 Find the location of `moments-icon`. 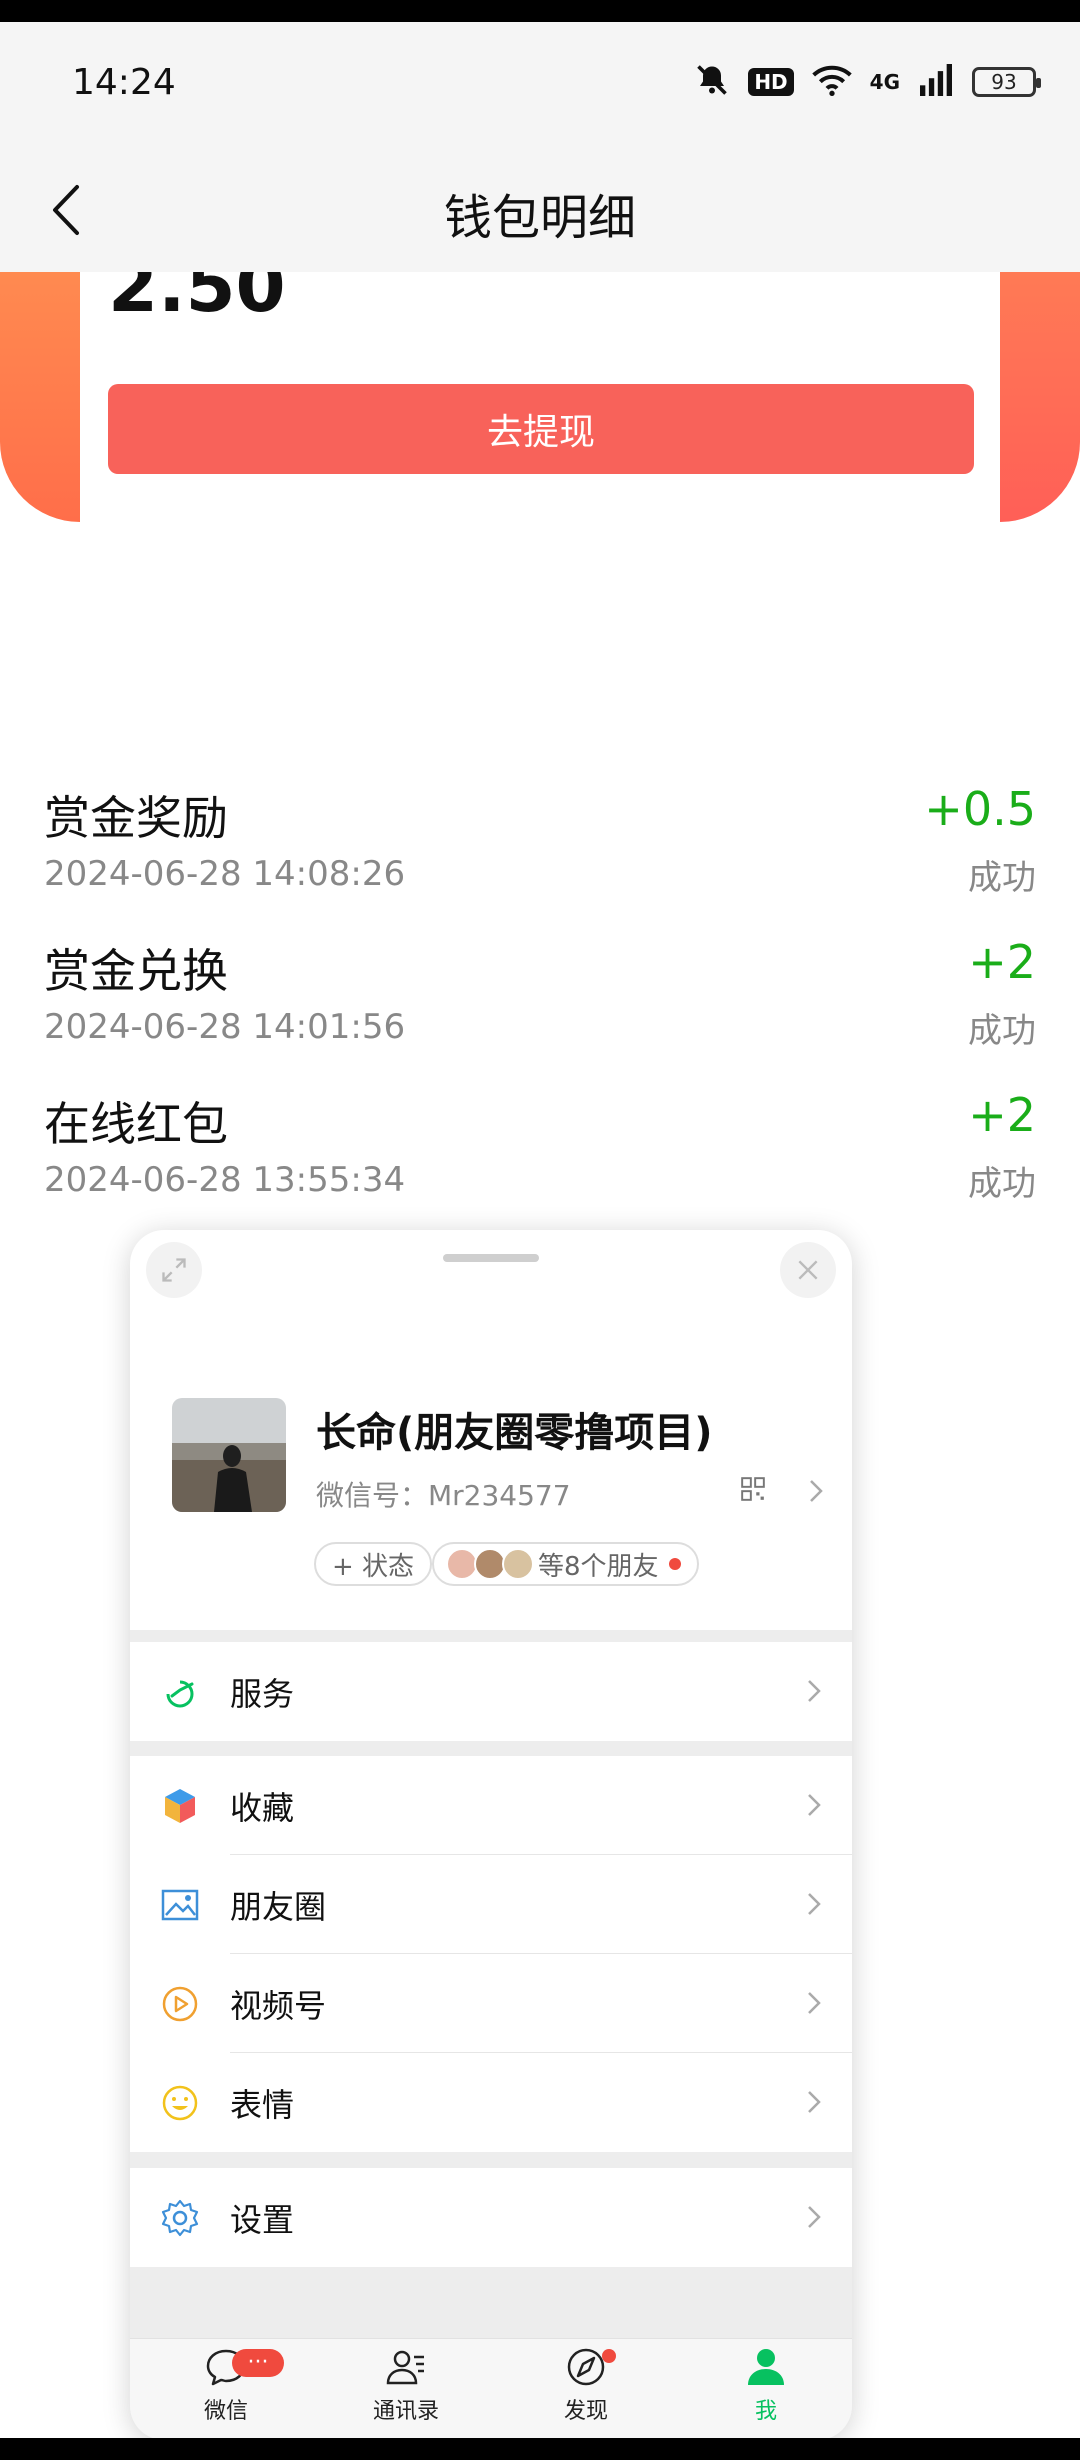

moments-icon is located at coordinates (180, 1905).